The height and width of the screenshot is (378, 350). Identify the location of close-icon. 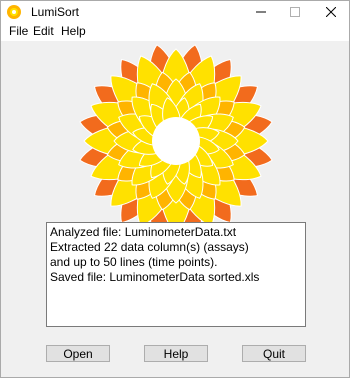
(331, 12).